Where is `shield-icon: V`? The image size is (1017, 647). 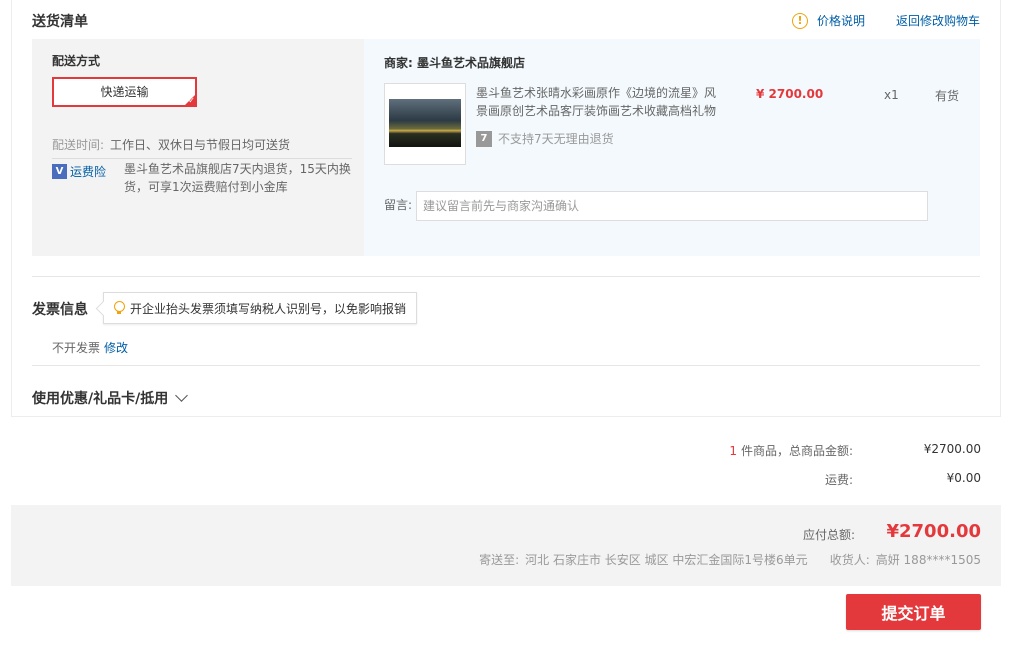 shield-icon: V is located at coordinates (59, 171).